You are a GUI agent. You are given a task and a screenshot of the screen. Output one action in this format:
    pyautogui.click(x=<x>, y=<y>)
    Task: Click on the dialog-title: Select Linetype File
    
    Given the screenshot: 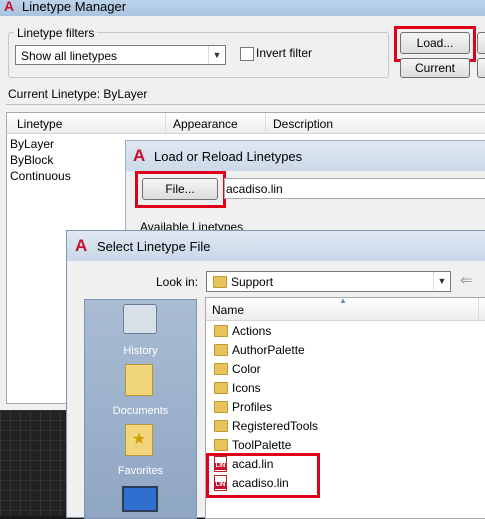 What is the action you would take?
    pyautogui.click(x=154, y=246)
    